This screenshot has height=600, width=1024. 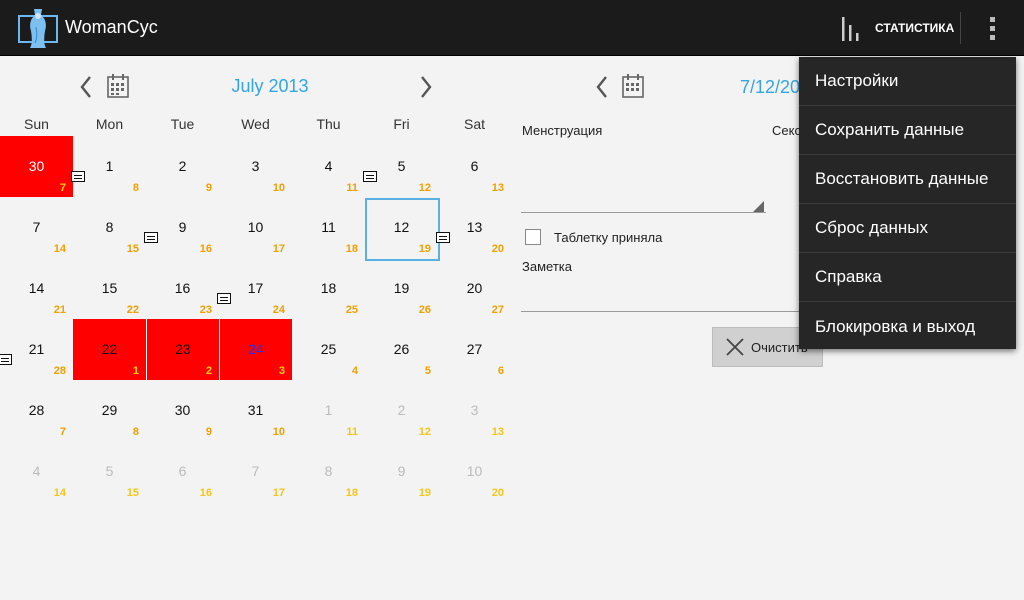 I want to click on action-divider, so click(x=960, y=28).